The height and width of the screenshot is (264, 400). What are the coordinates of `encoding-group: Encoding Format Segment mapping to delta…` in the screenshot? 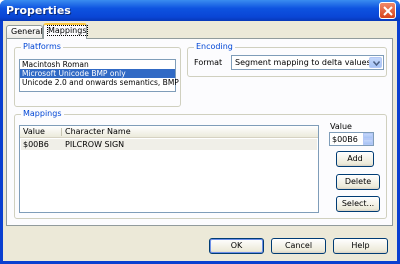 It's located at (287, 59).